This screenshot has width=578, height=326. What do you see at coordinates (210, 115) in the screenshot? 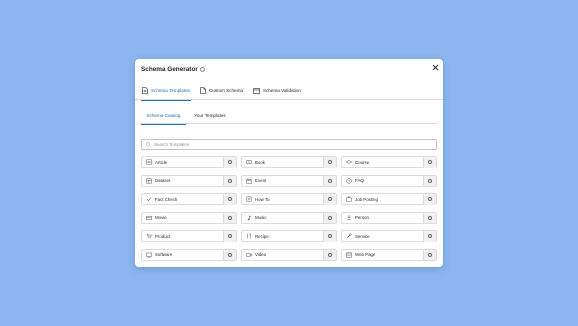
I see `tab-your-templates: Your Templates` at bounding box center [210, 115].